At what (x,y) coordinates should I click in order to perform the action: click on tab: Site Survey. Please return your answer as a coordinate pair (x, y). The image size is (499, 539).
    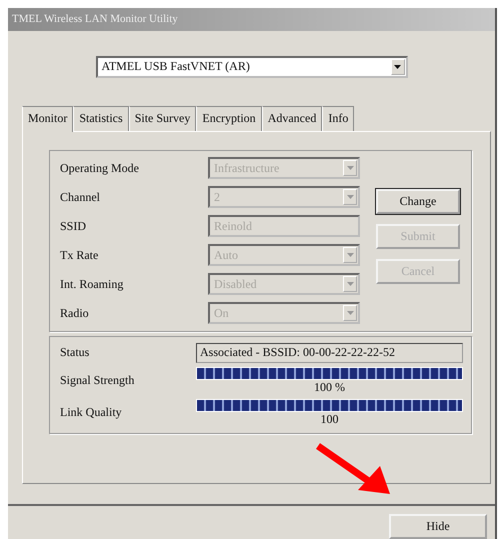
    Looking at the image, I should click on (162, 118).